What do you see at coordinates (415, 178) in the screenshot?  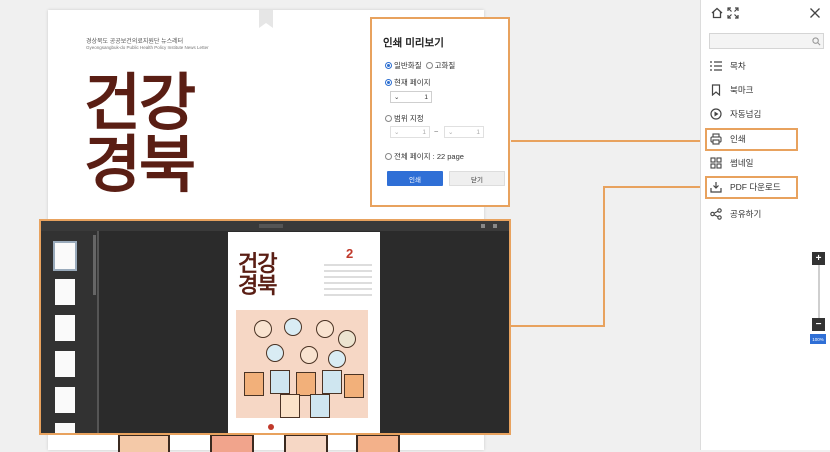 I see `print-button: 인쇄` at bounding box center [415, 178].